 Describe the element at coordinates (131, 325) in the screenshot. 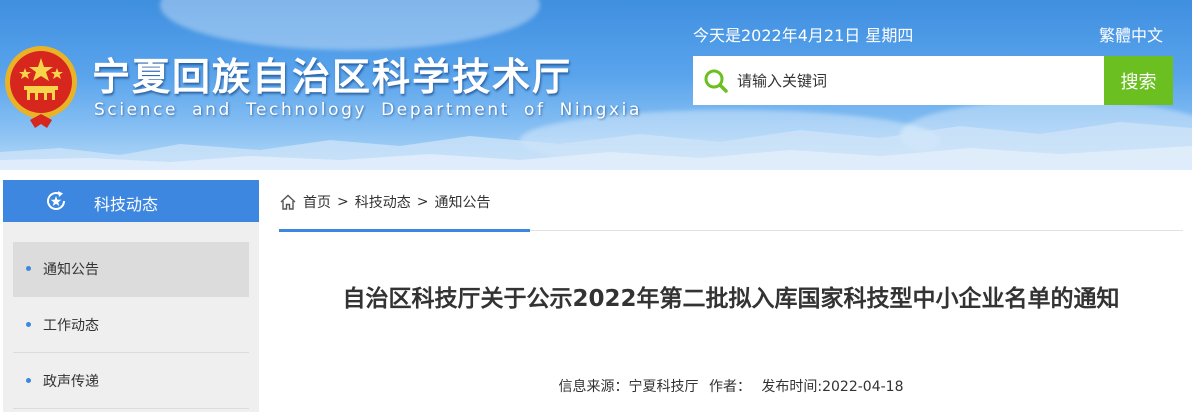

I see `sidebar-item-work-updates: 工作动态` at that location.